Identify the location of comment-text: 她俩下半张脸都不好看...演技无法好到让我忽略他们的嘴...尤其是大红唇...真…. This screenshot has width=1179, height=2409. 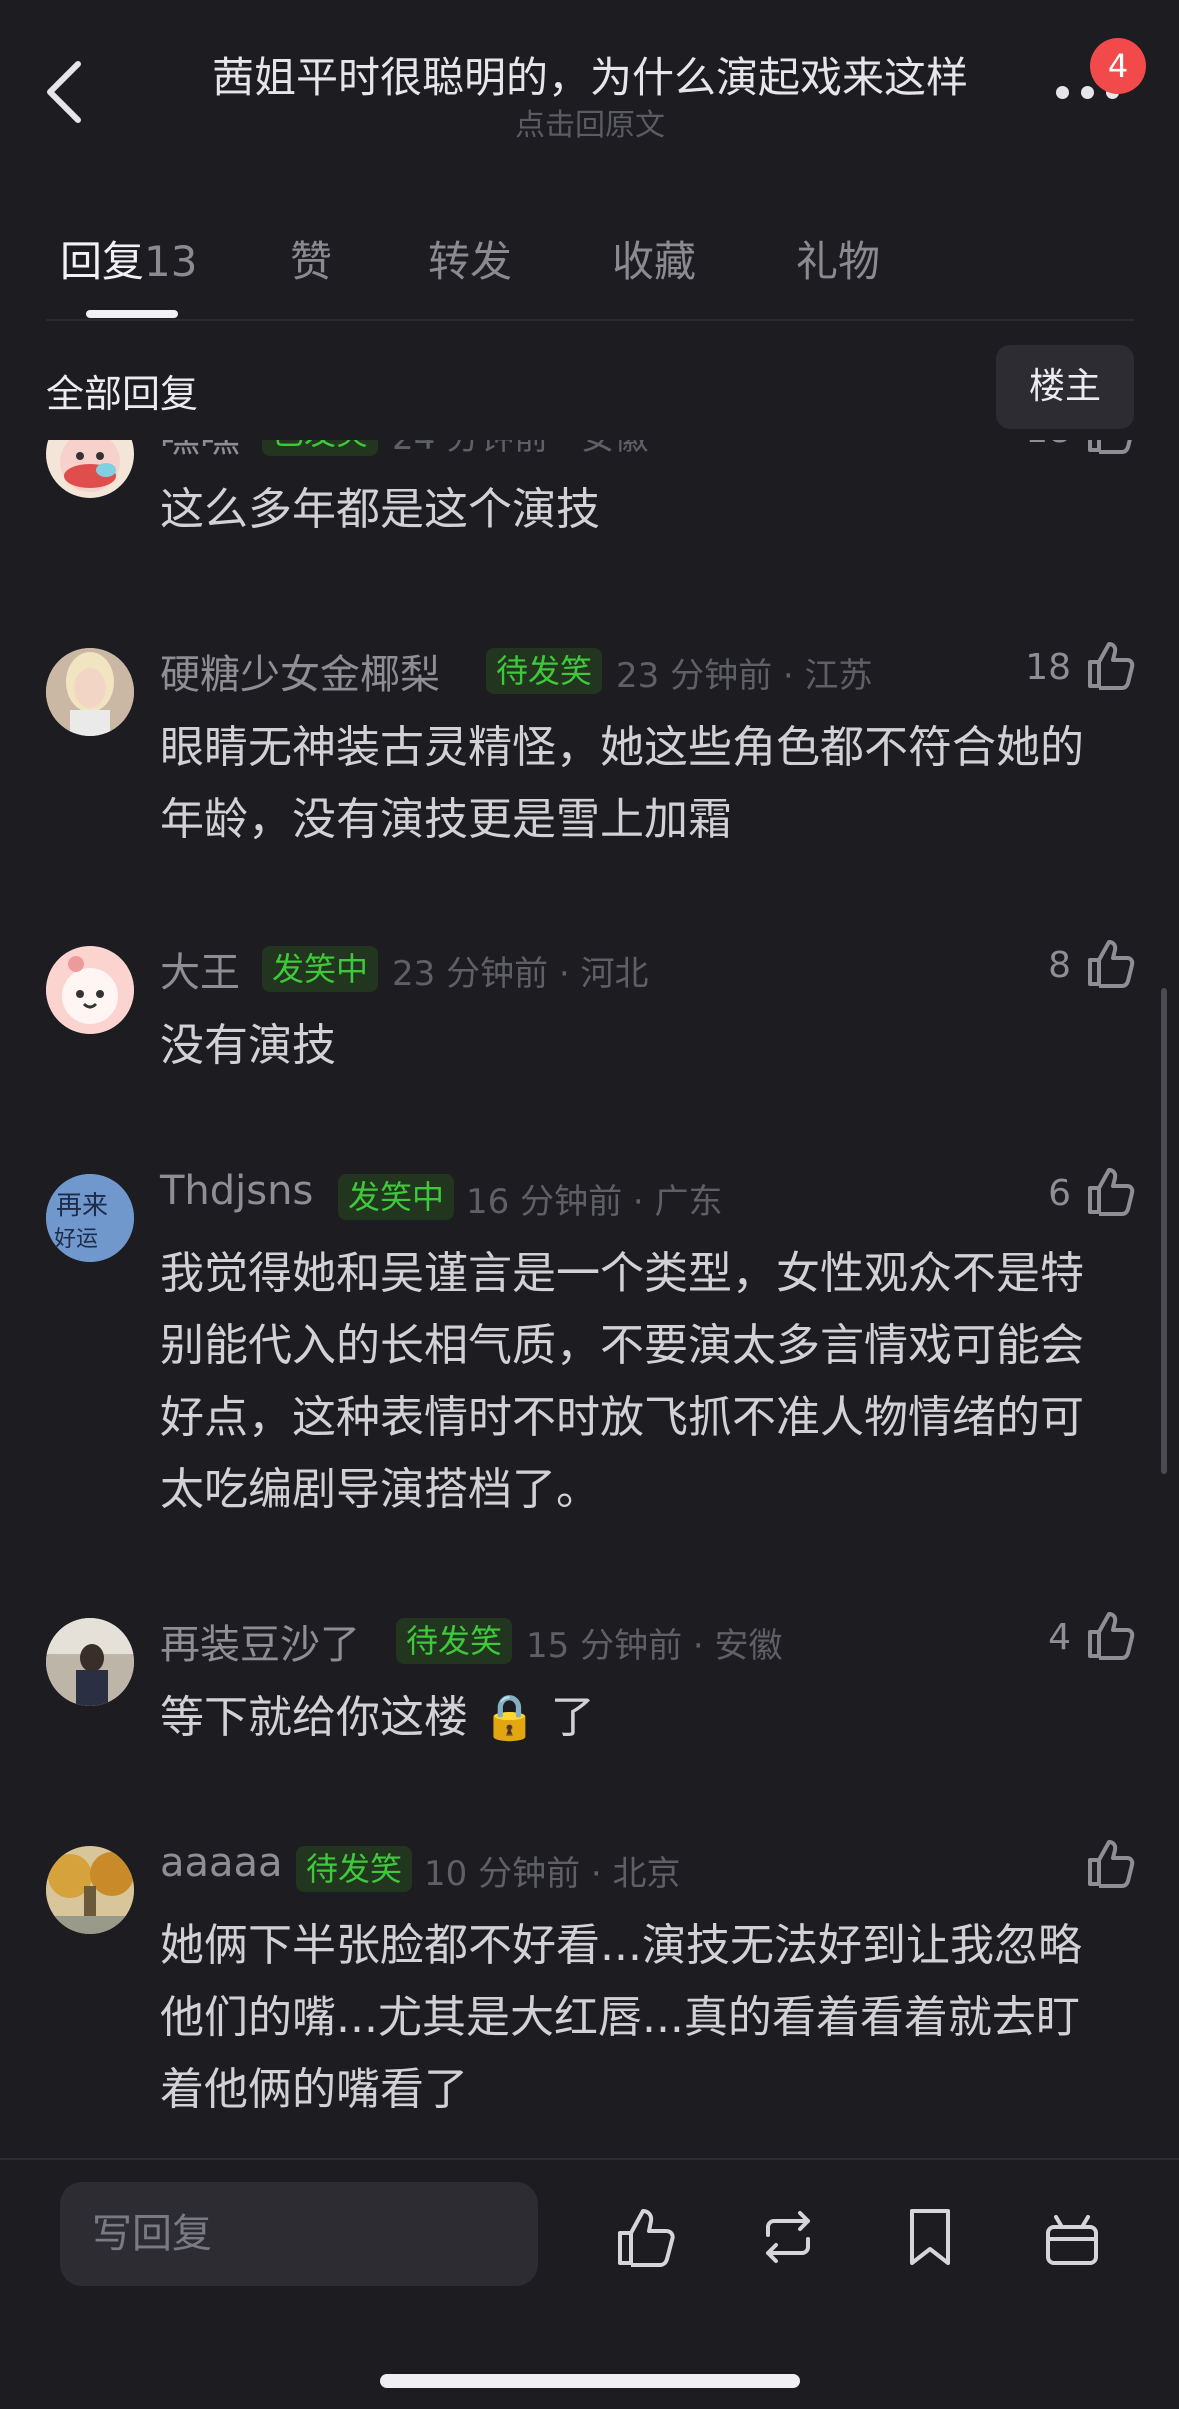
(621, 2017).